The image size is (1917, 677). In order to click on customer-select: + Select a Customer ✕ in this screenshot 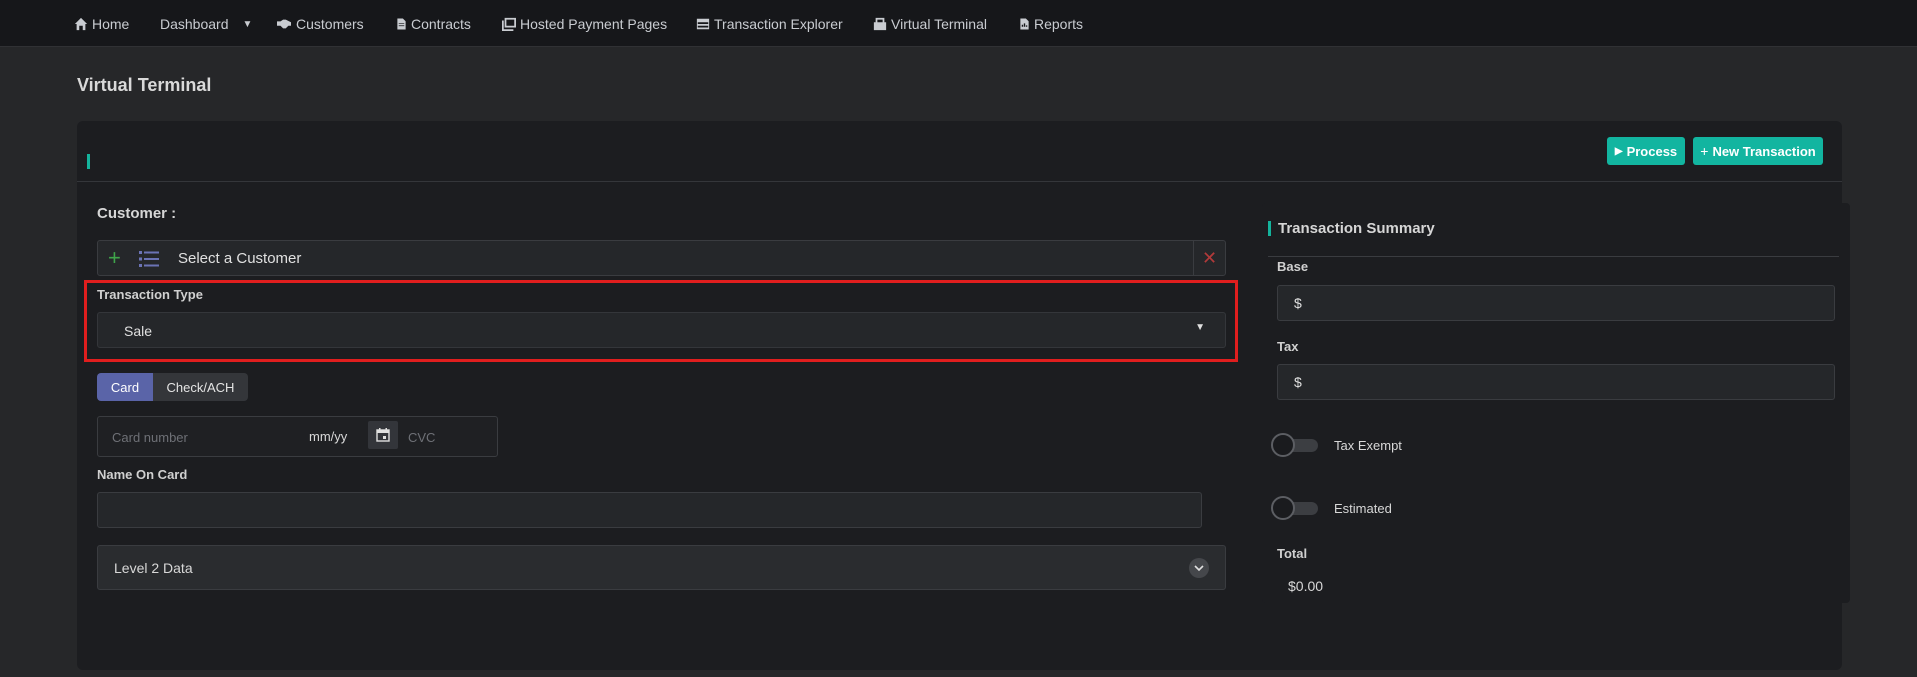, I will do `click(661, 258)`.